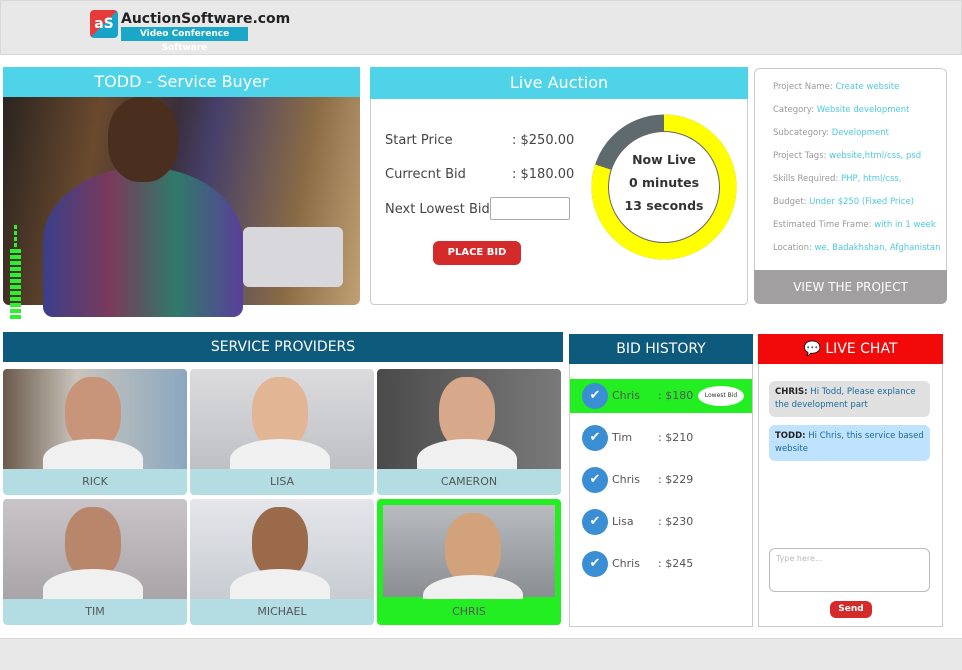 Image resolution: width=962 pixels, height=670 pixels. I want to click on project-field: Skills Required: PHP, html/css,, so click(837, 179).